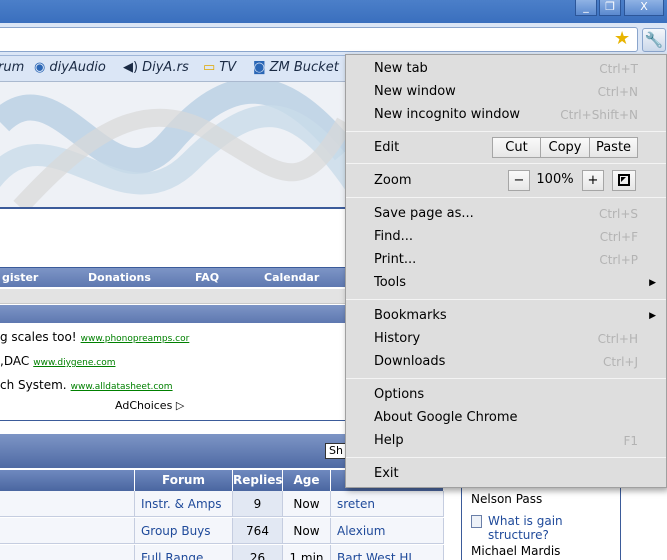  What do you see at coordinates (387, 552) in the screenshot?
I see `table-cell-user: Bart West HI` at bounding box center [387, 552].